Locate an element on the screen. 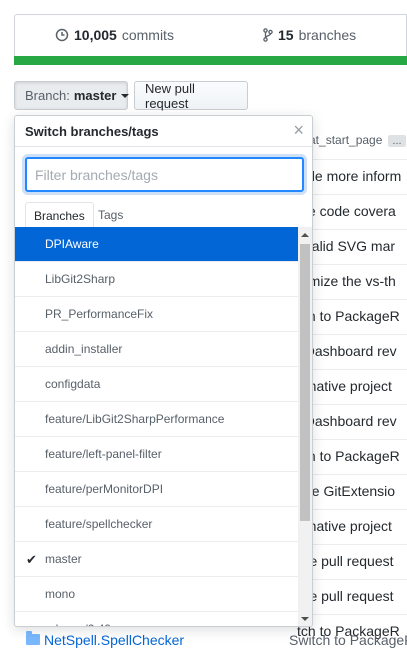 The height and width of the screenshot is (667, 407). branch-item: LibGit2Sharp is located at coordinates (156, 279).